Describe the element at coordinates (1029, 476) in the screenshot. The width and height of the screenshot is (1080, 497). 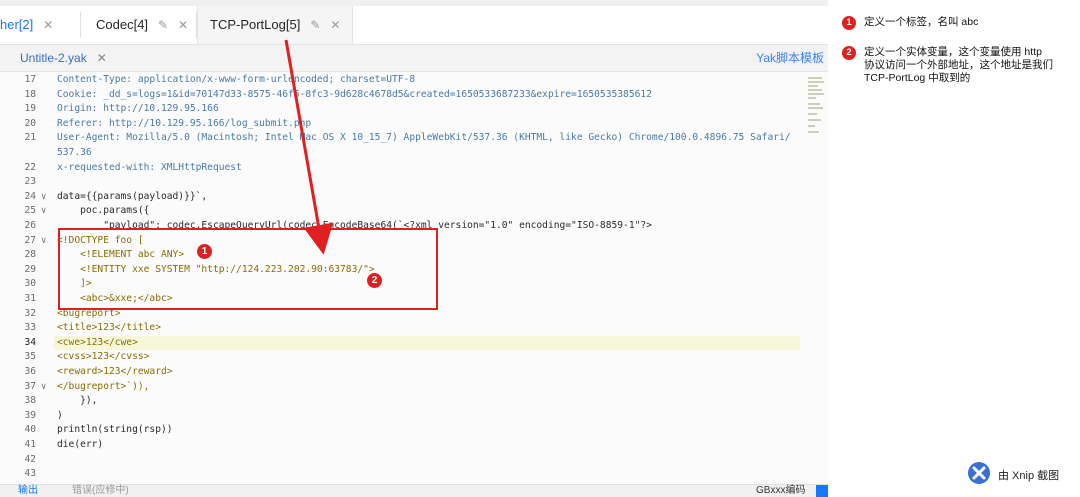
I see `watermark-text: 由 Xnip 截图` at that location.